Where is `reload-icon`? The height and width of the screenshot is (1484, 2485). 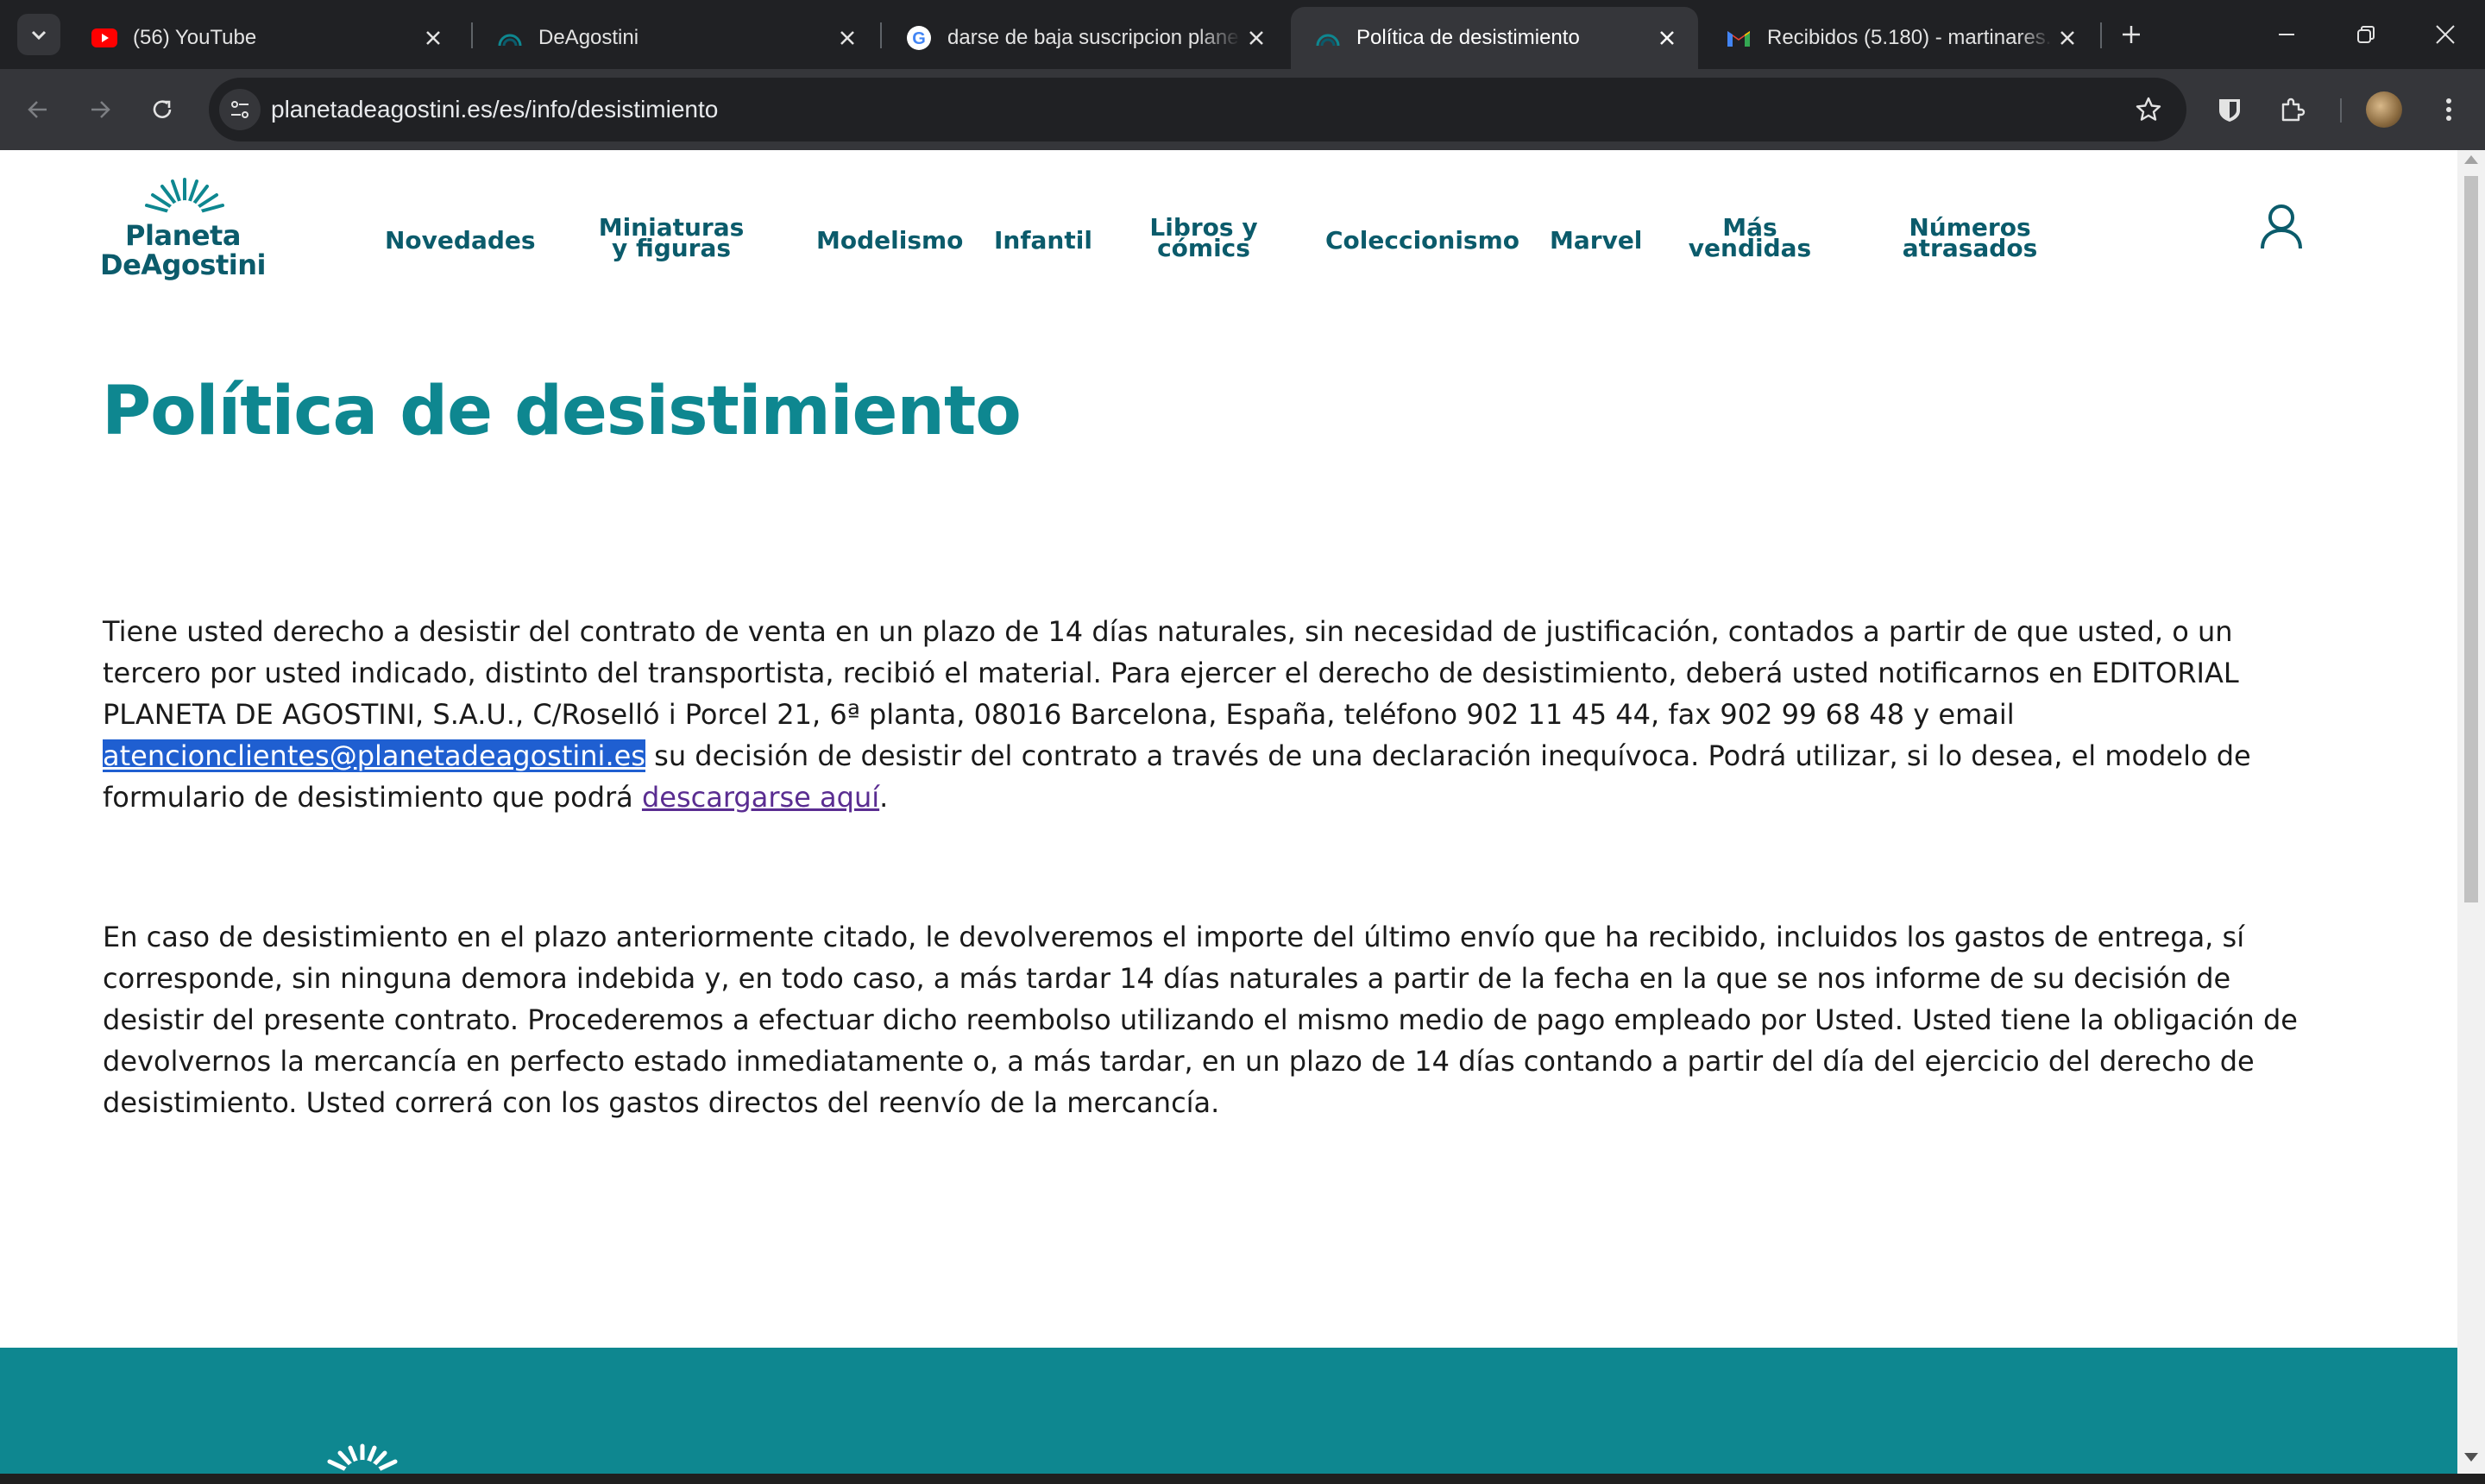
reload-icon is located at coordinates (162, 109).